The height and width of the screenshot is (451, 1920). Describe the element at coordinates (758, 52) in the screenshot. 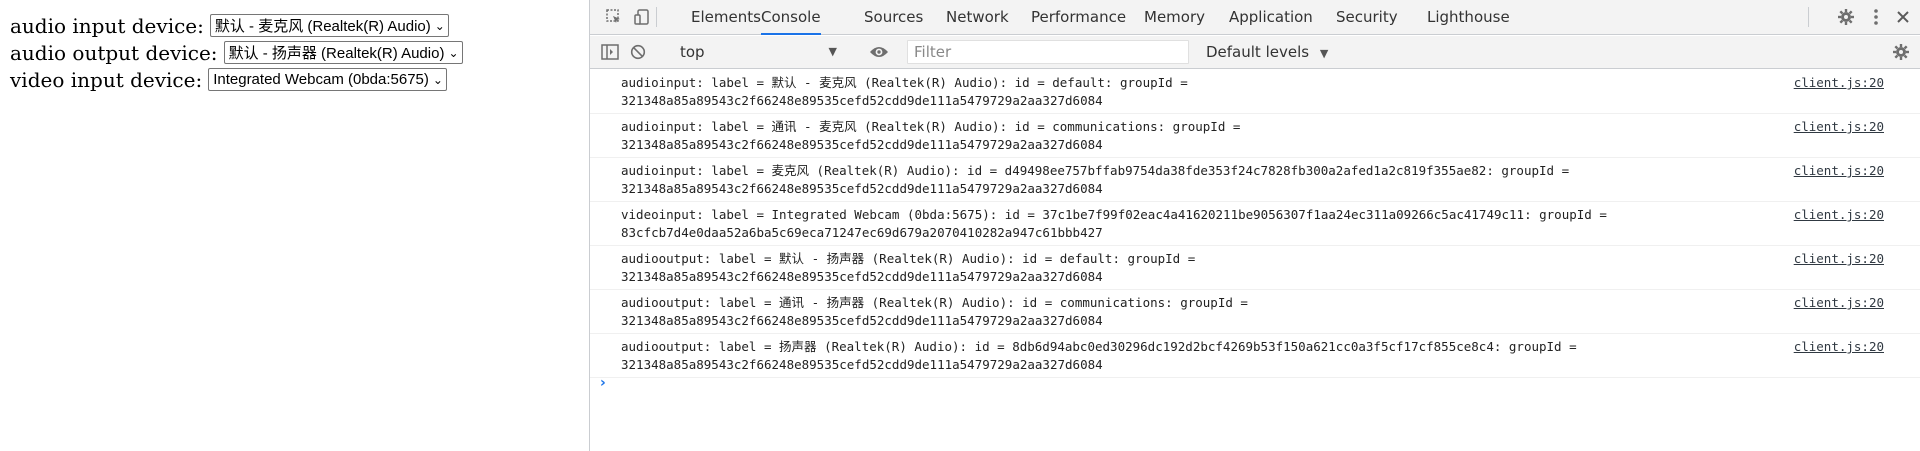

I see `context-selector: top ▼` at that location.